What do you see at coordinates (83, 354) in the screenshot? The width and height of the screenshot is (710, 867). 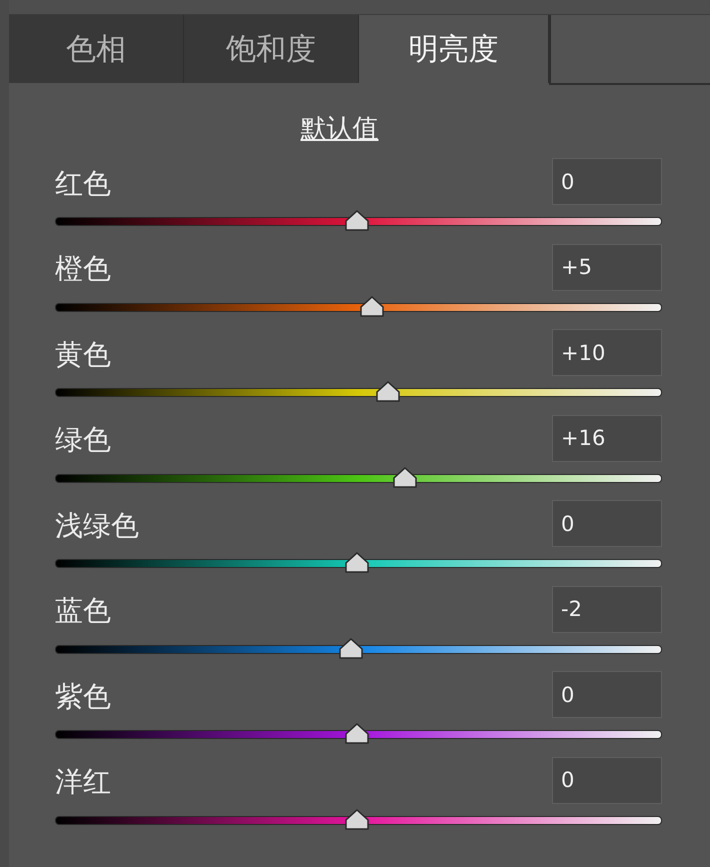 I see `channel-label: 黄色` at bounding box center [83, 354].